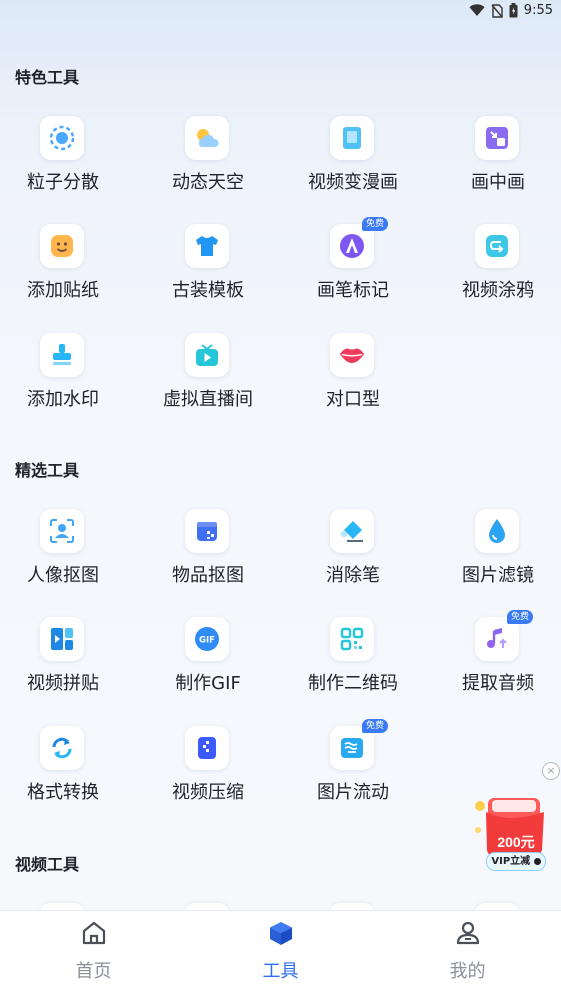 This screenshot has height=997, width=561. What do you see at coordinates (208, 683) in the screenshot?
I see `tool-label: 制作GIF` at bounding box center [208, 683].